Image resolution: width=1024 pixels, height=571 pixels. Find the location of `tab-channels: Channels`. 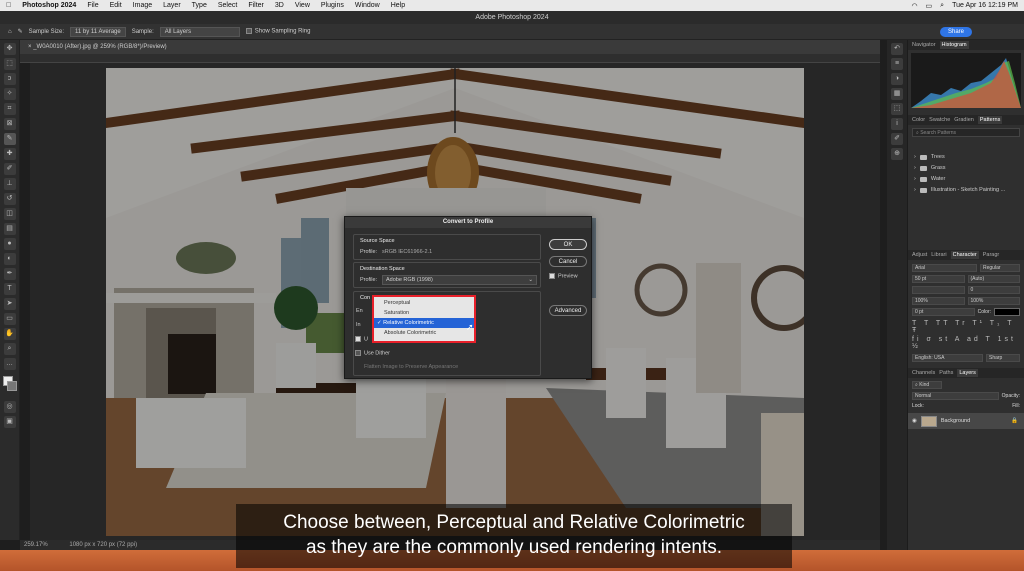

tab-channels: Channels is located at coordinates (923, 373).